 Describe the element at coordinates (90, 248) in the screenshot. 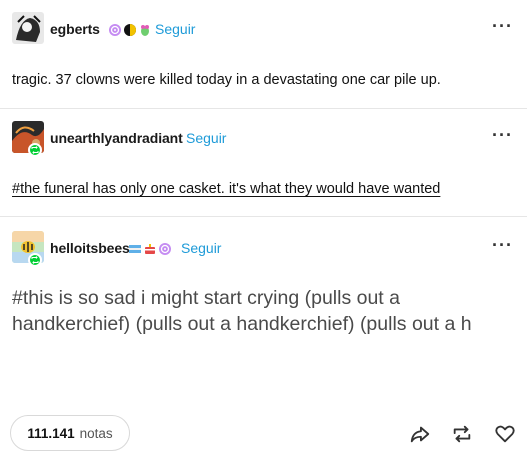

I see `username: helloitsbees` at that location.